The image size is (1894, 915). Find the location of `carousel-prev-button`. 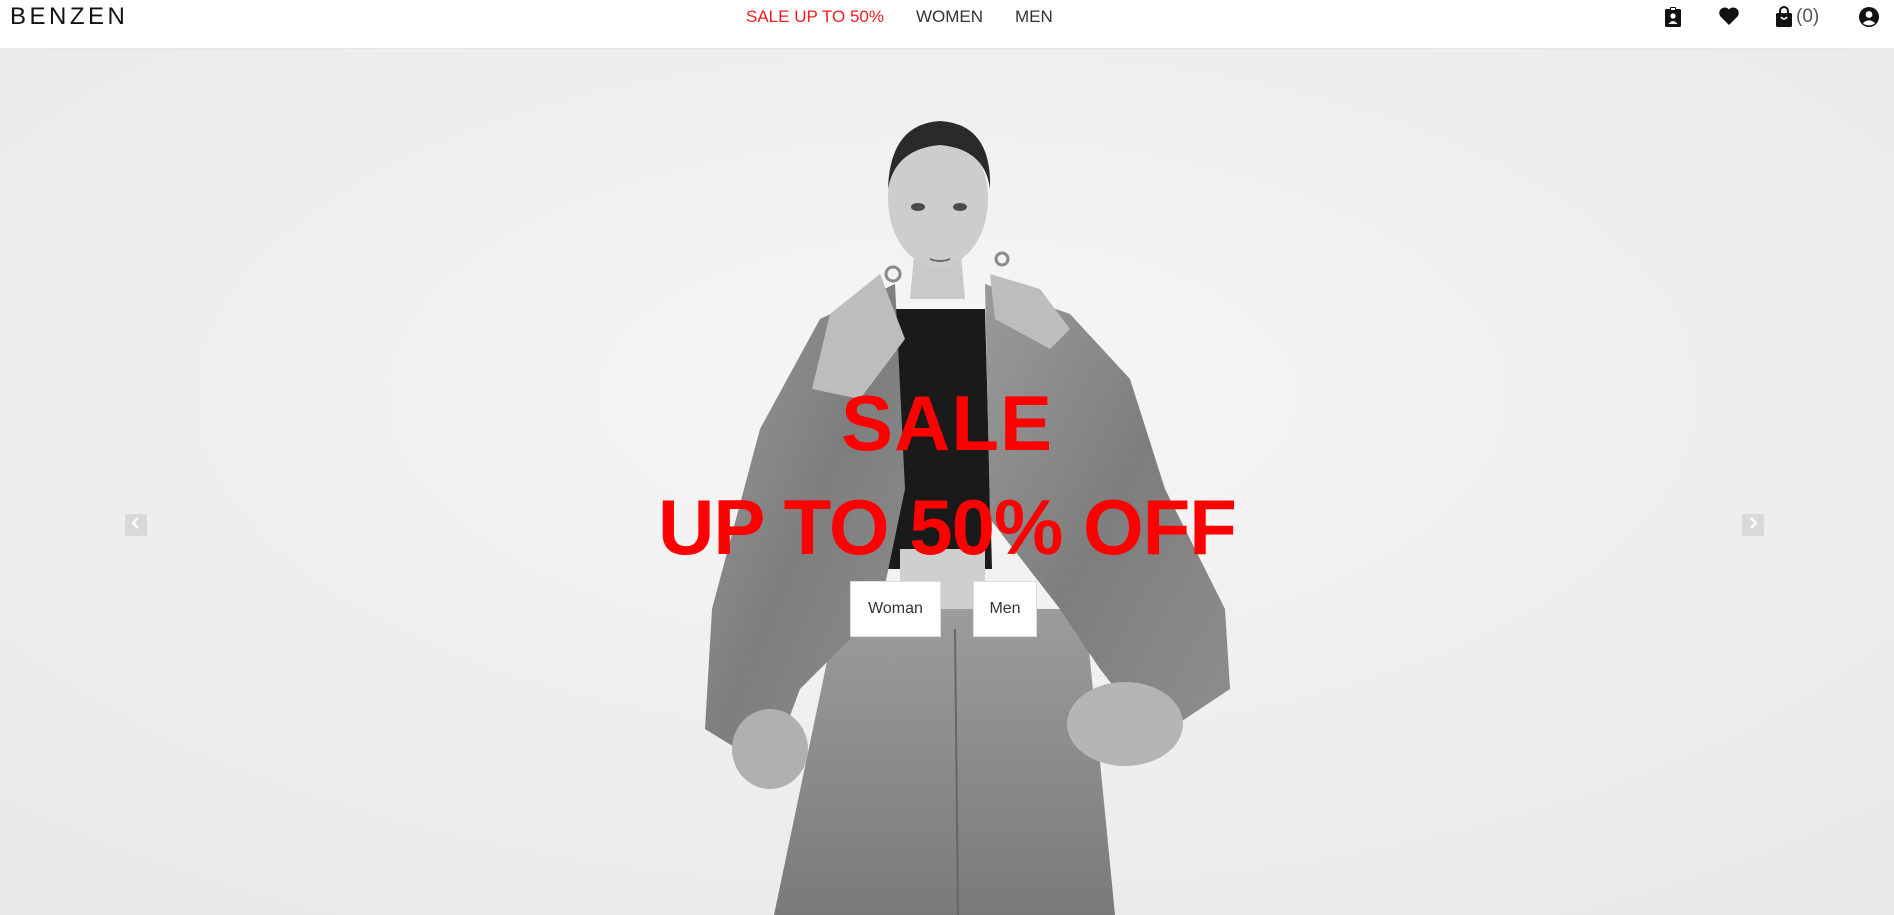

carousel-prev-button is located at coordinates (136, 525).